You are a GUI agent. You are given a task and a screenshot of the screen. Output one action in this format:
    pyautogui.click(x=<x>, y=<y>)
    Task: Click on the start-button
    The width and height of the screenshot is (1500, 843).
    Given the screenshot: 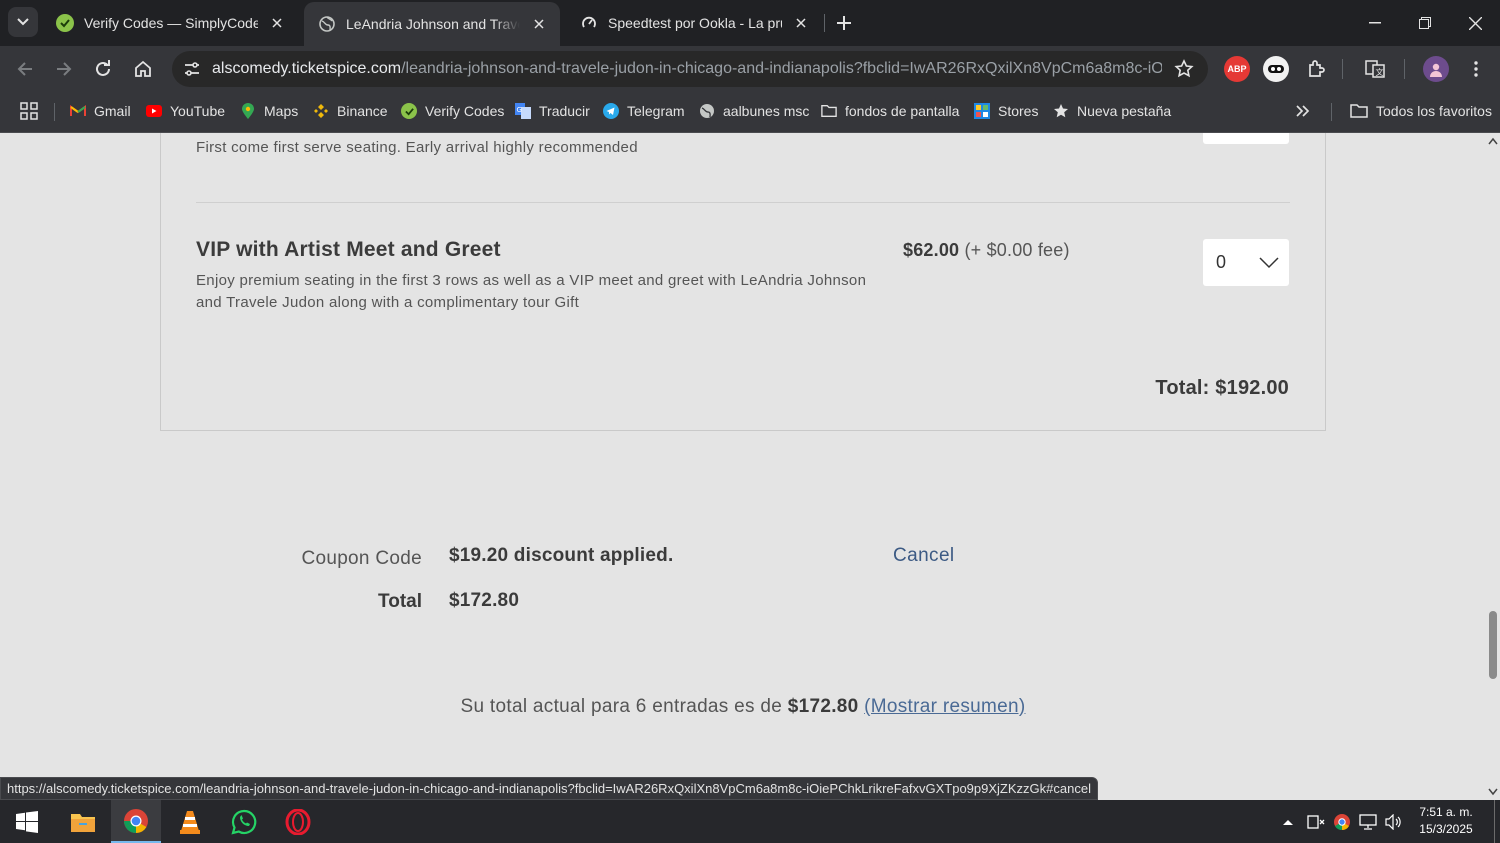 What is the action you would take?
    pyautogui.click(x=27, y=821)
    